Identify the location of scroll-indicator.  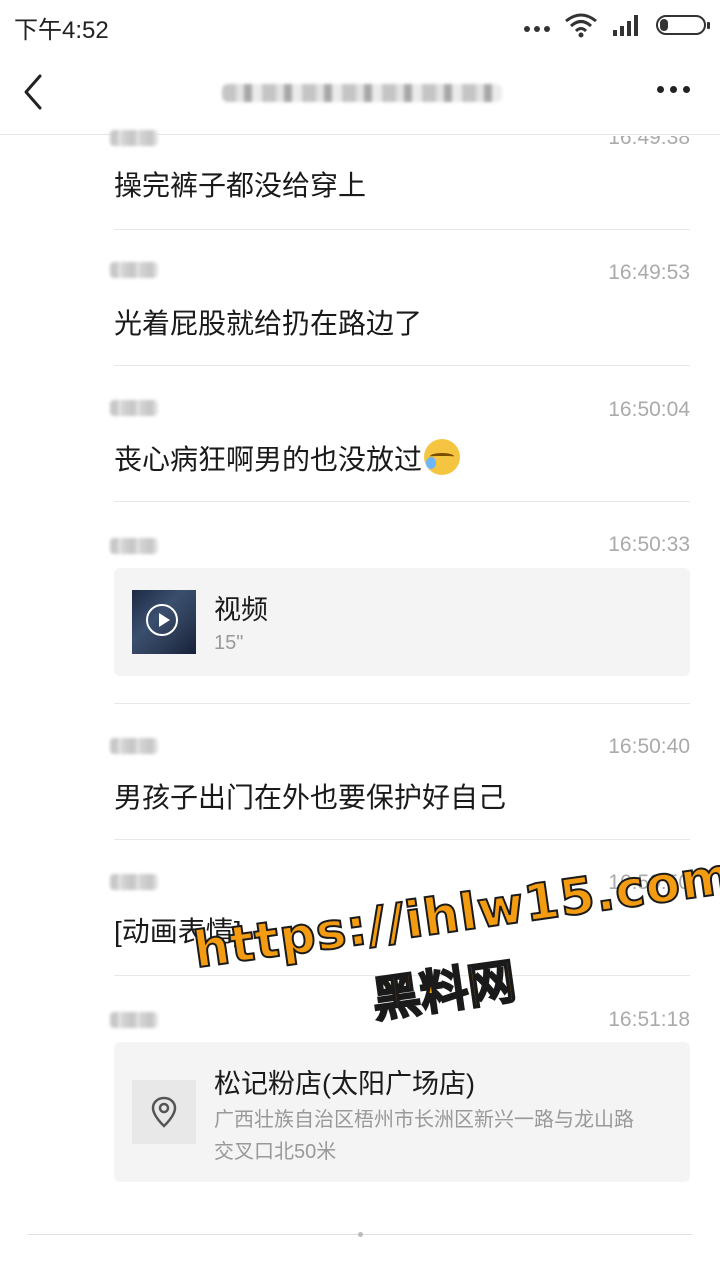
(360, 1234).